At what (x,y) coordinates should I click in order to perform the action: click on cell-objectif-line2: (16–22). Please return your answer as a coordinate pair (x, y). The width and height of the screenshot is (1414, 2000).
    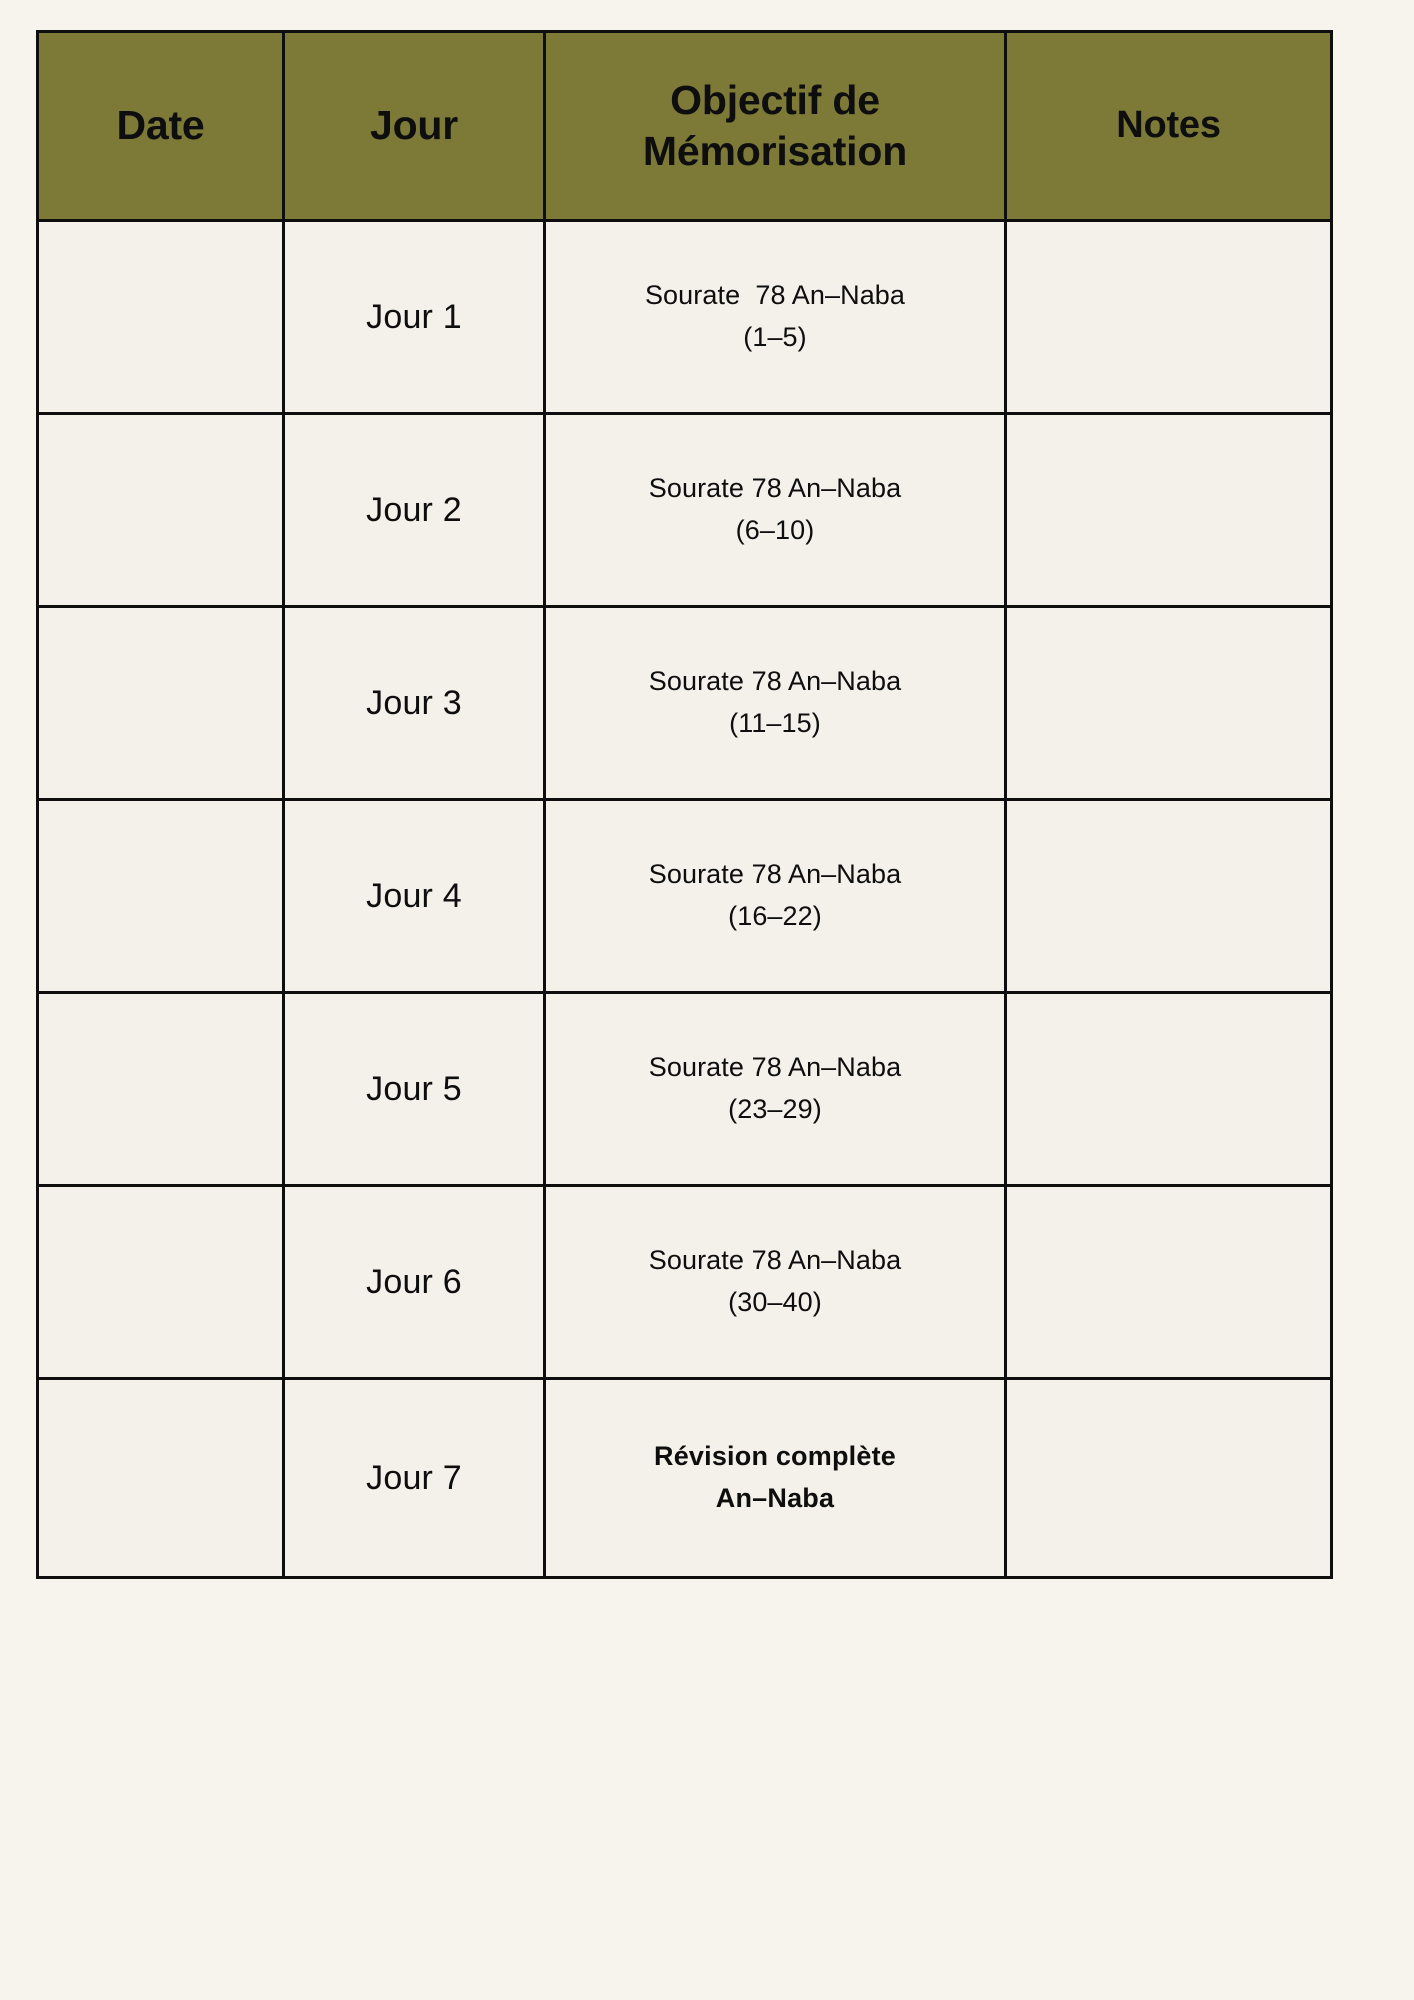
    Looking at the image, I should click on (775, 916).